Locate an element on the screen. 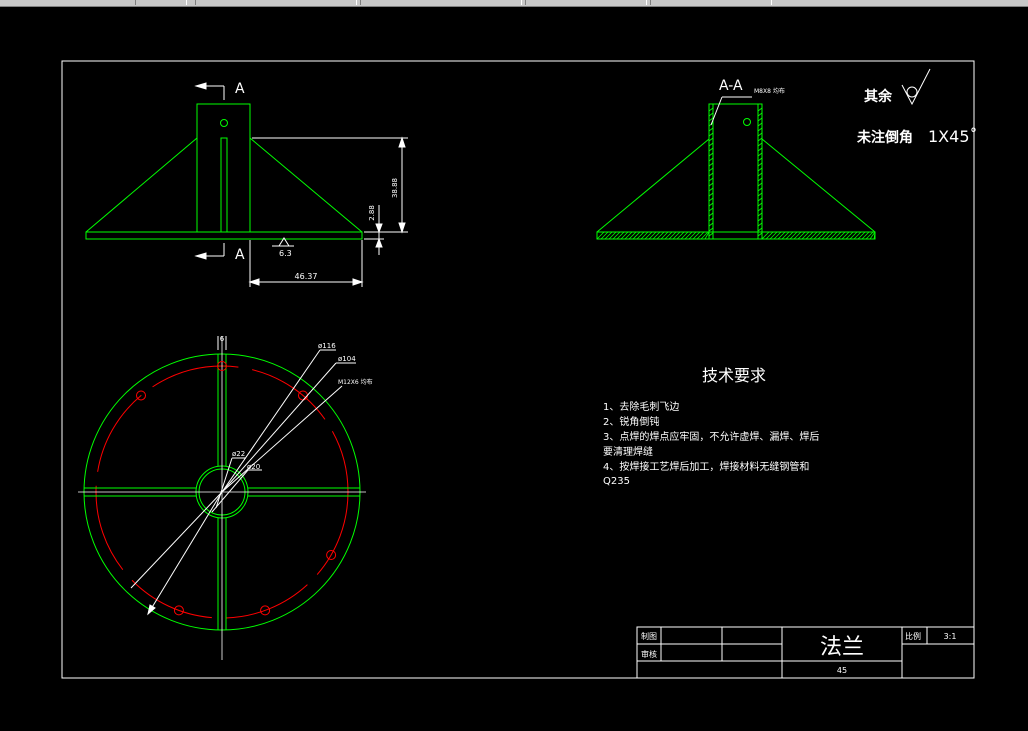  roughness-value: 6.3 is located at coordinates (285, 253).